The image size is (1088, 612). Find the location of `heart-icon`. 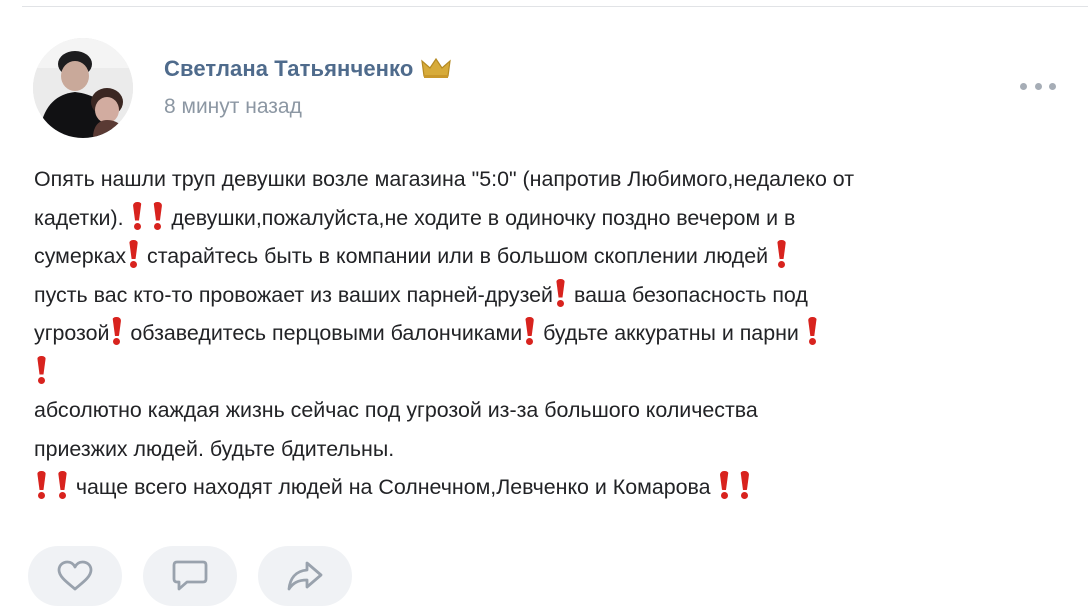

heart-icon is located at coordinates (75, 575).